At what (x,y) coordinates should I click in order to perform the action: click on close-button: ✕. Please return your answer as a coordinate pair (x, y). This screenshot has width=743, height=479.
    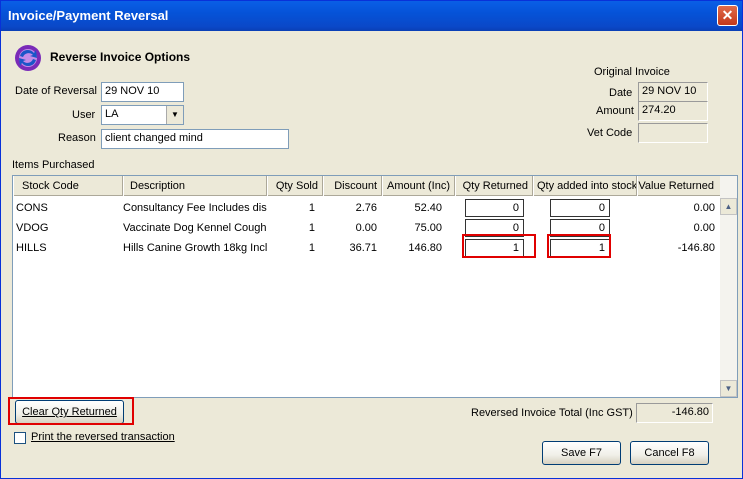
    Looking at the image, I should click on (727, 15).